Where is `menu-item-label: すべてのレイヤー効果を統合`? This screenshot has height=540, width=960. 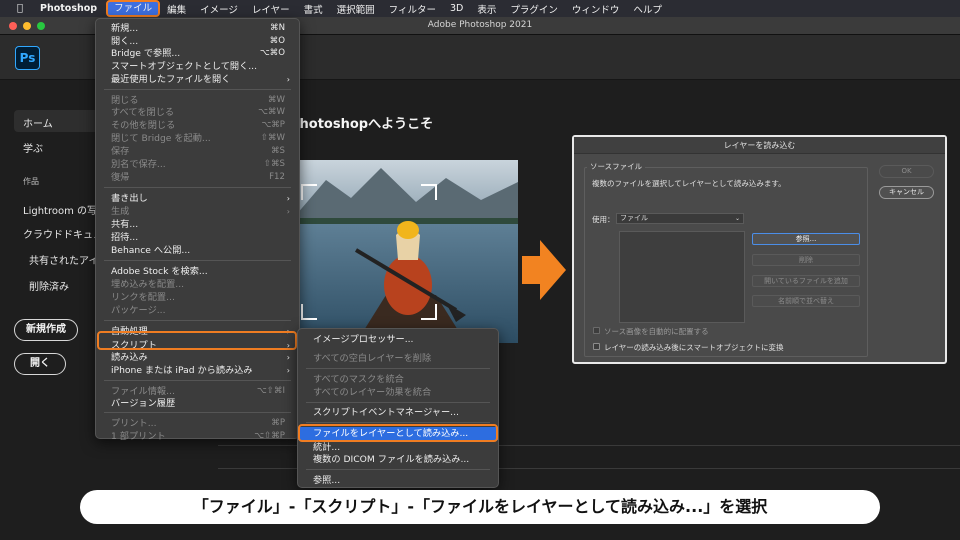 menu-item-label: すべてのレイヤー効果を統合 is located at coordinates (372, 392).